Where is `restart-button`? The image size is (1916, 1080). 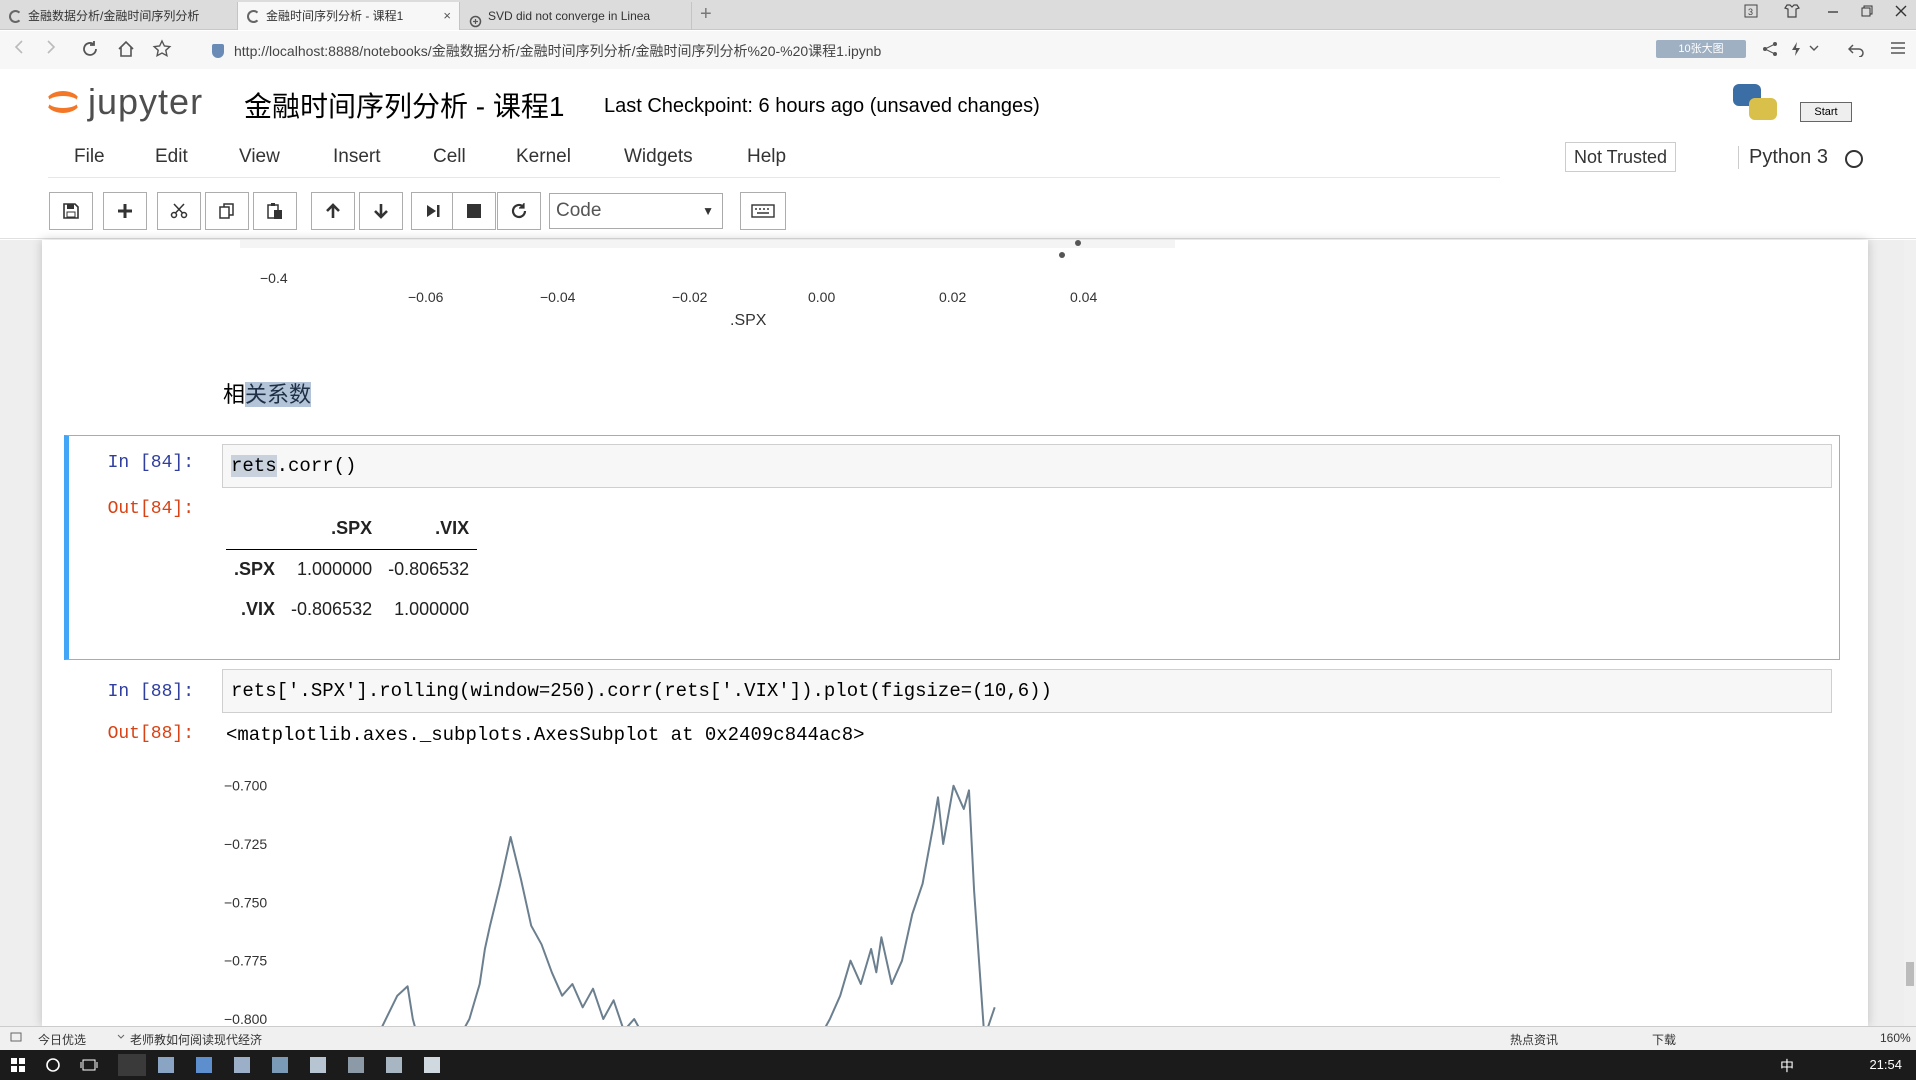
restart-button is located at coordinates (519, 211).